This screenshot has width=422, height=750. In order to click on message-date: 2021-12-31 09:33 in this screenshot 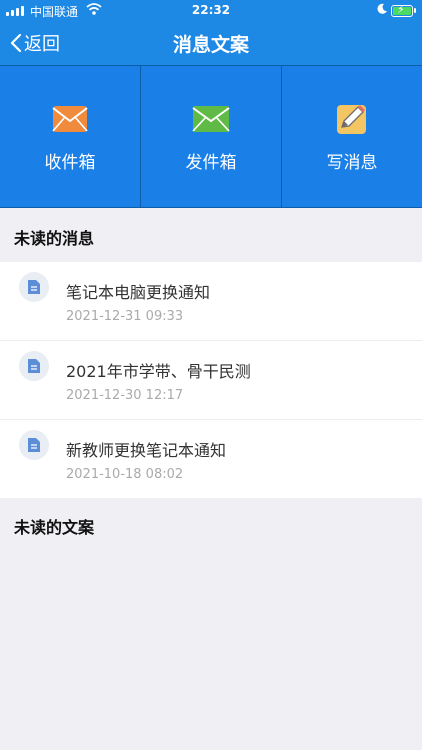, I will do `click(125, 316)`.